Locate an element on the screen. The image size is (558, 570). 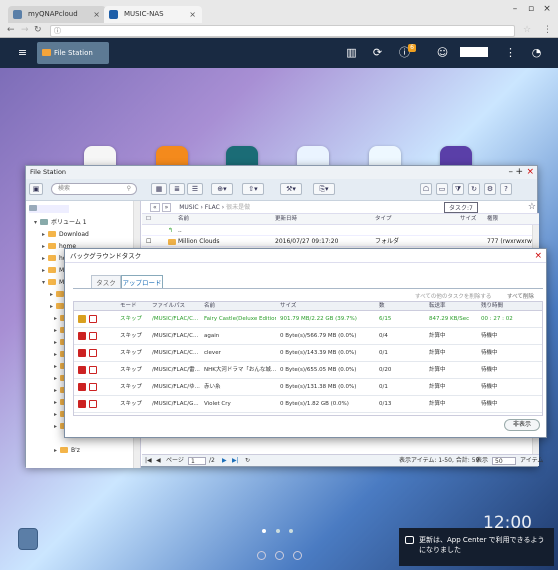
tab-upload: アップロード is located at coordinates (142, 282).